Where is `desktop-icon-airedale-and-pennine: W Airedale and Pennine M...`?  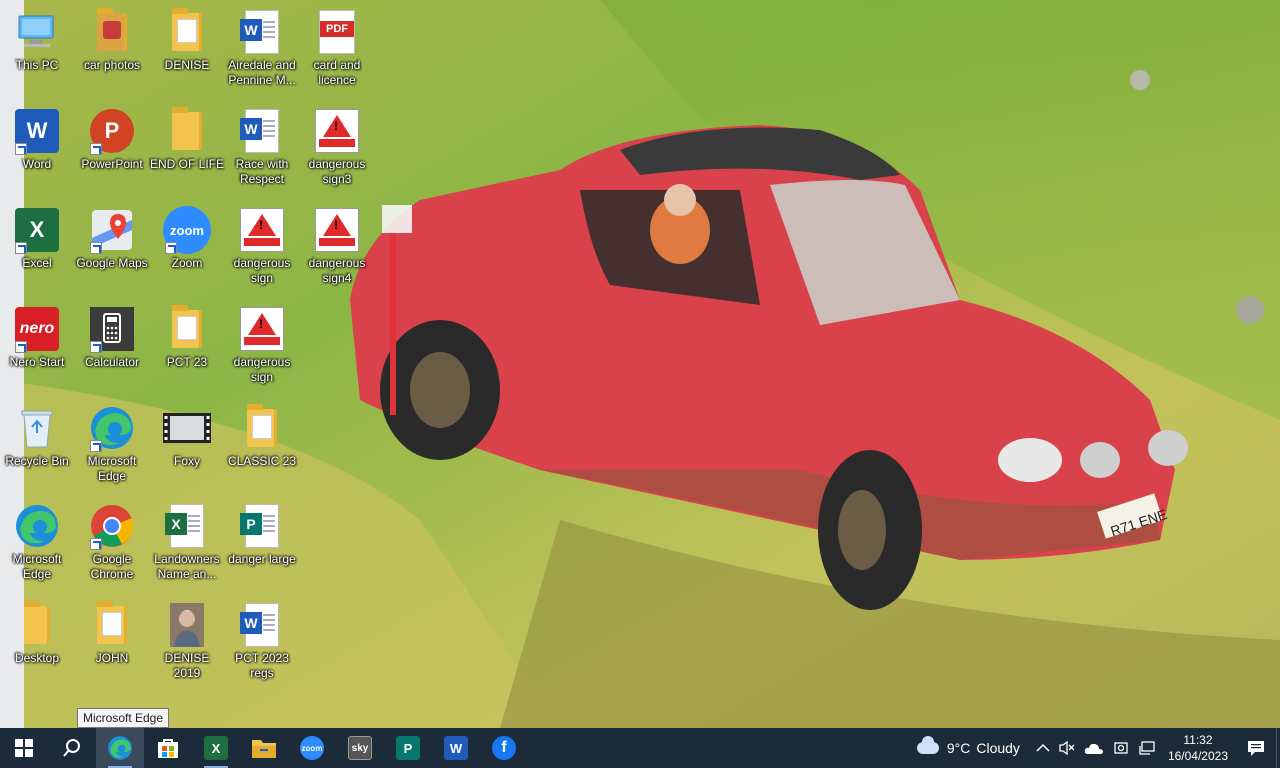
desktop-icon-airedale-and-pennine: W Airedale and Pennine M... is located at coordinates (262, 48).